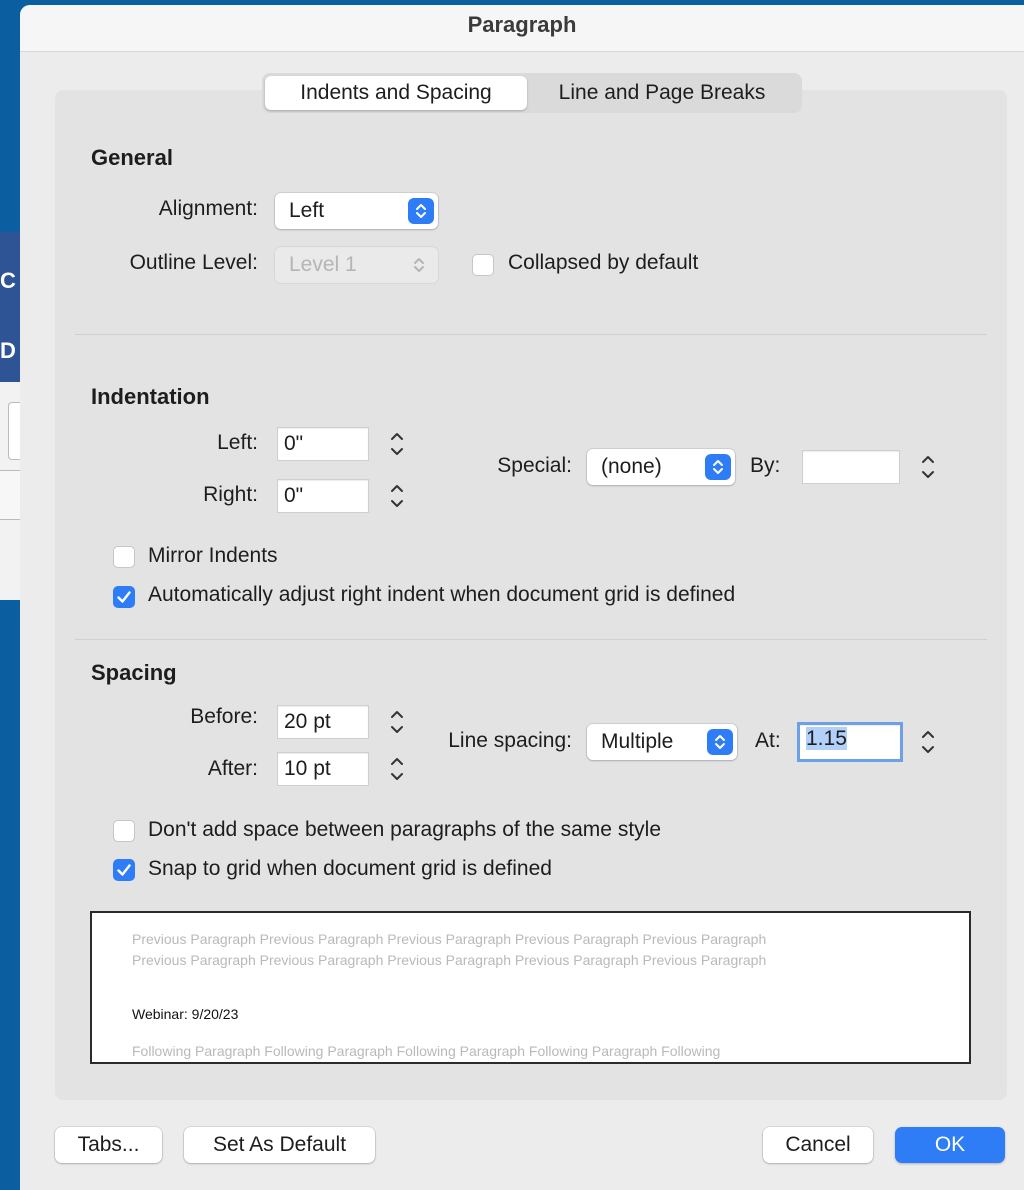  Describe the element at coordinates (603, 262) in the screenshot. I see `collapsed-by-default-label: Collapsed by default` at that location.